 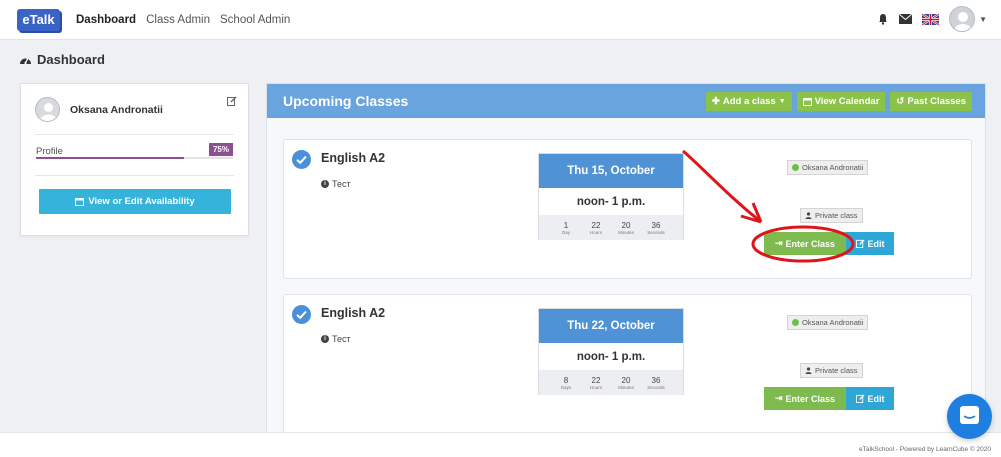 What do you see at coordinates (80, 202) in the screenshot?
I see `calendar-icon` at bounding box center [80, 202].